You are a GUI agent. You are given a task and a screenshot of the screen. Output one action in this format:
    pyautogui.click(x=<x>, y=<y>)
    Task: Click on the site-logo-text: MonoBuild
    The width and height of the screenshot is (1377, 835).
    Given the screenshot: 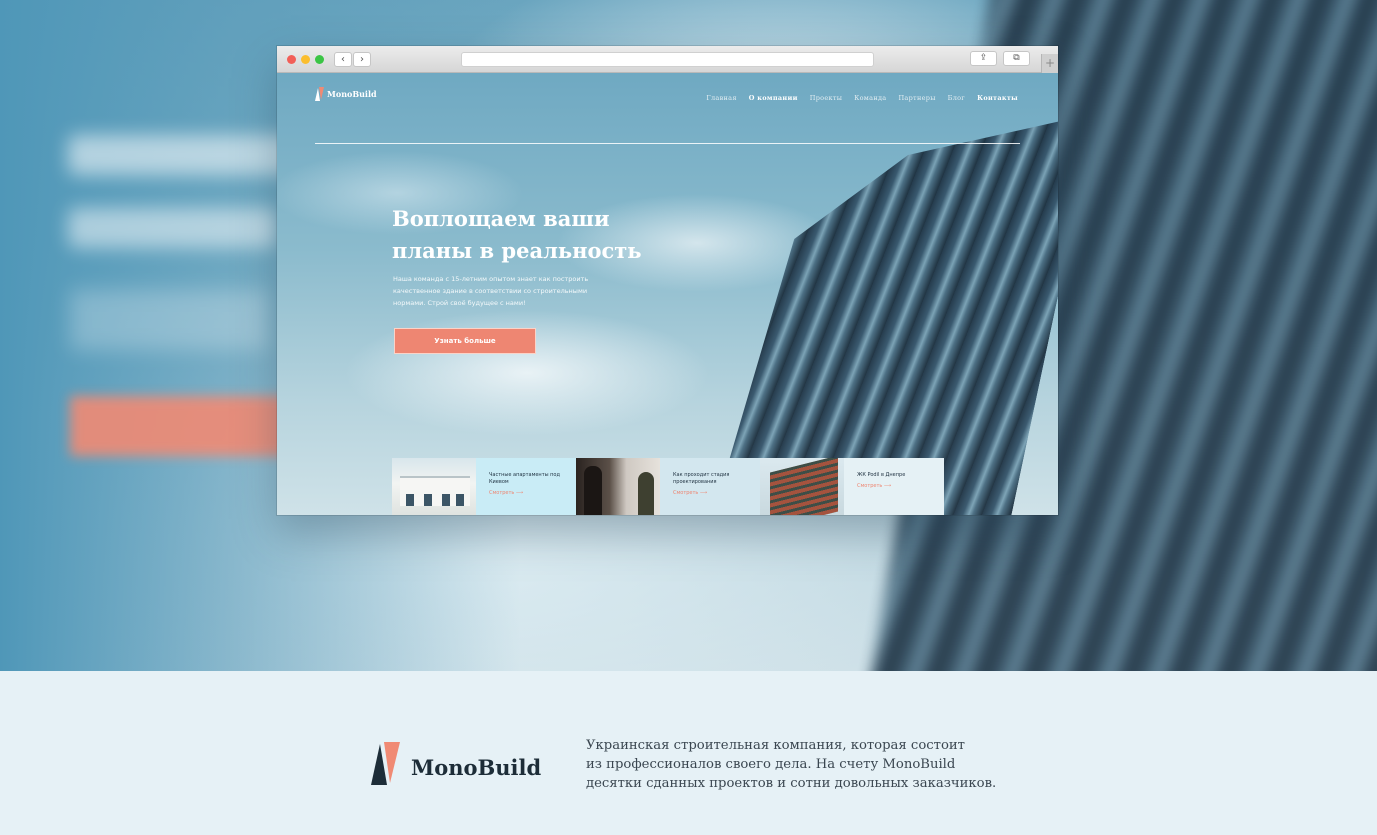 What is the action you would take?
    pyautogui.click(x=352, y=94)
    